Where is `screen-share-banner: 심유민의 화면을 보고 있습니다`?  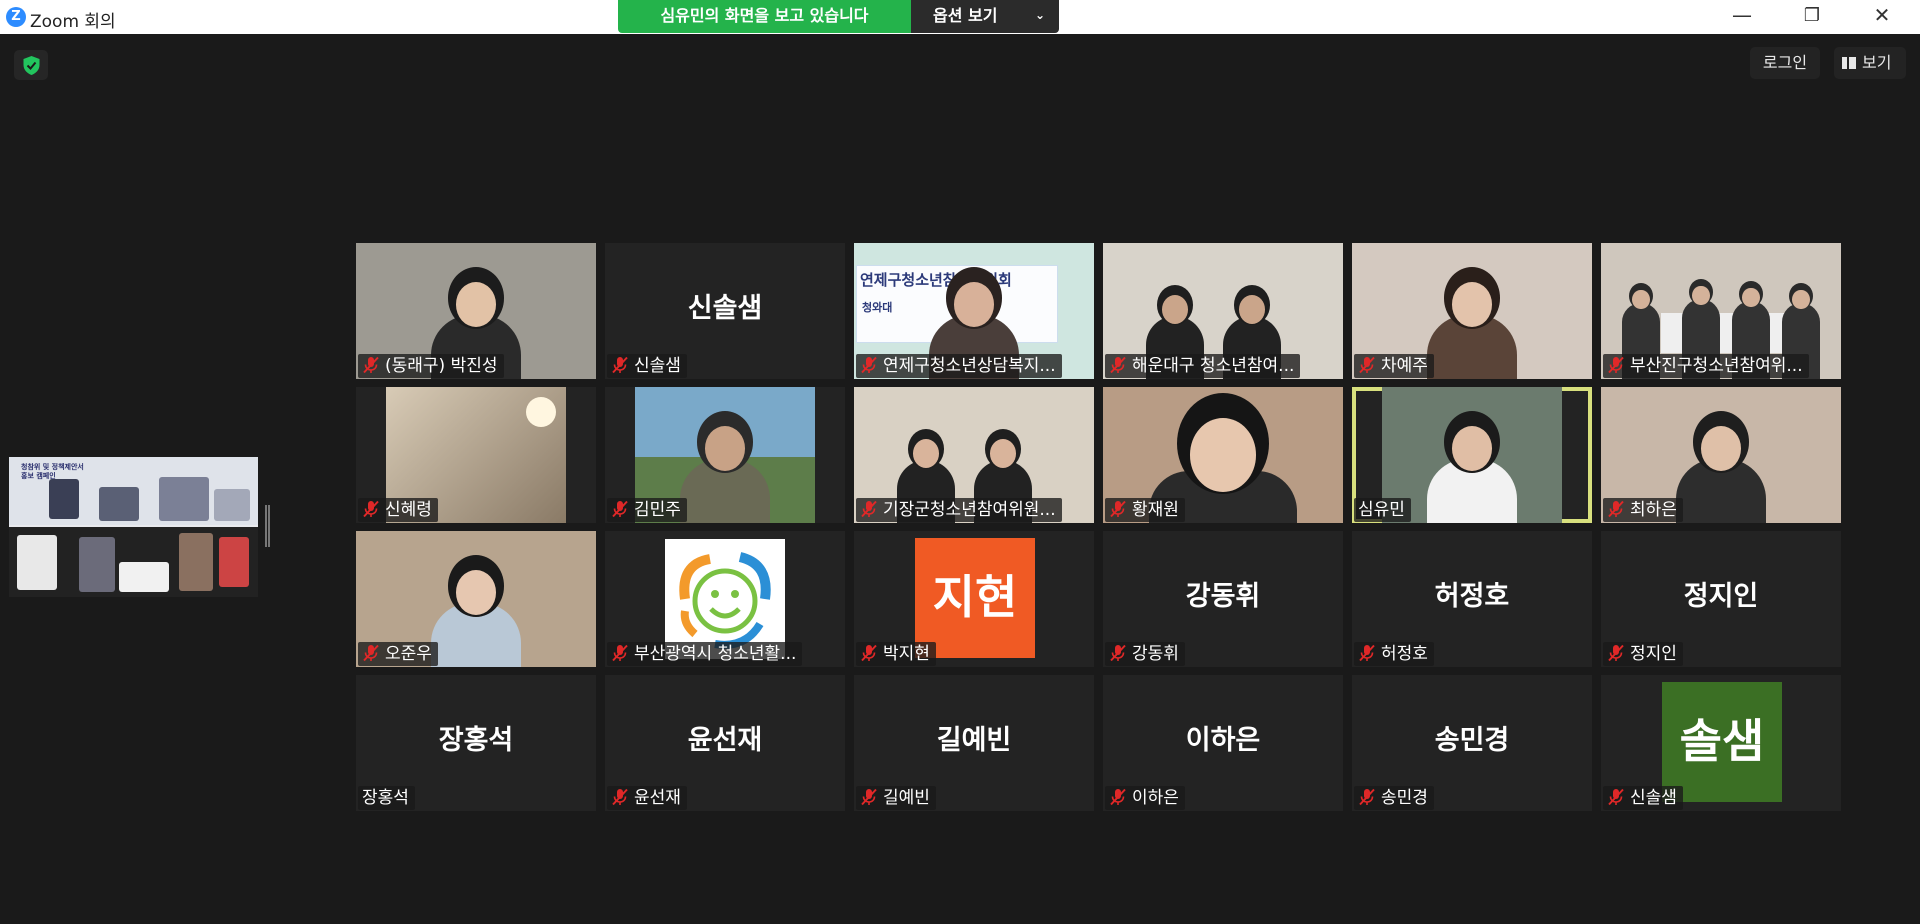 screen-share-banner: 심유민의 화면을 보고 있습니다 is located at coordinates (764, 16).